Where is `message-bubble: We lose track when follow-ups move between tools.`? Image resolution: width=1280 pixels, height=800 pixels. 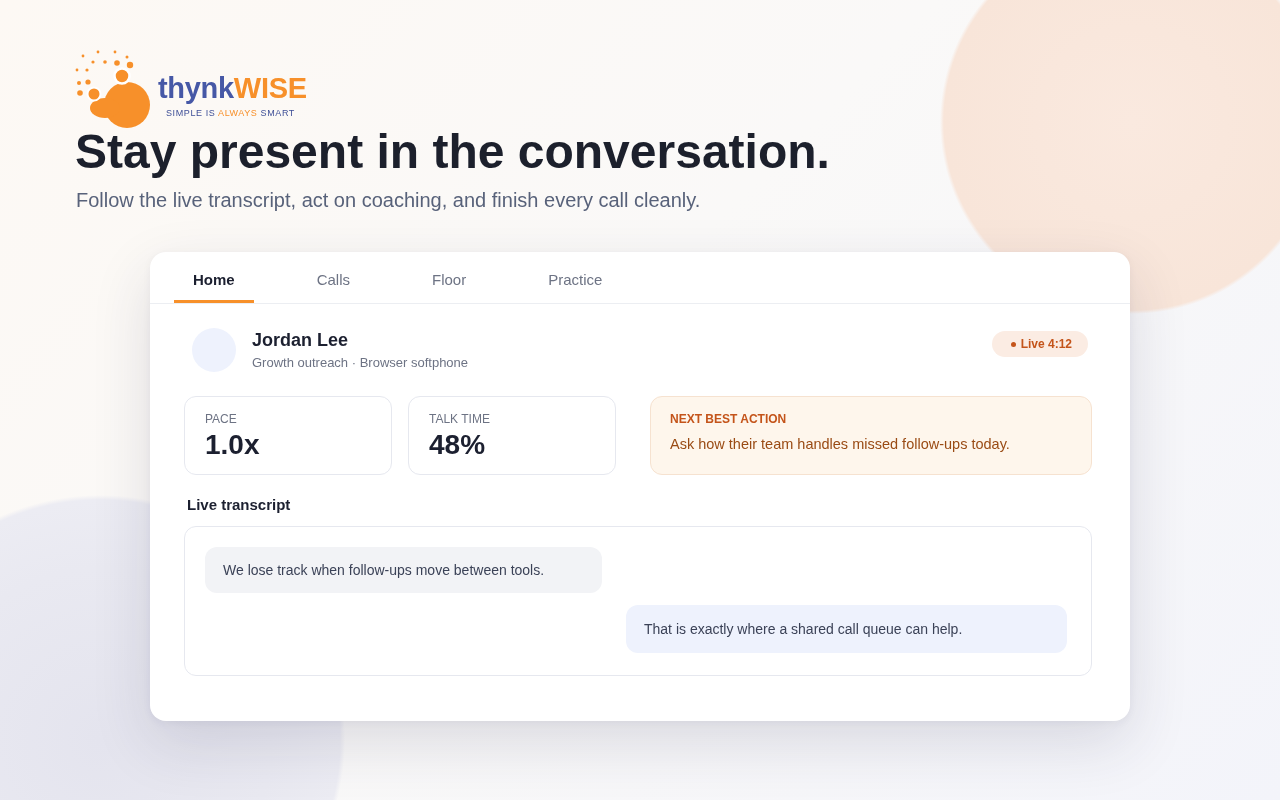 message-bubble: We lose track when follow-ups move between tools. is located at coordinates (403, 570).